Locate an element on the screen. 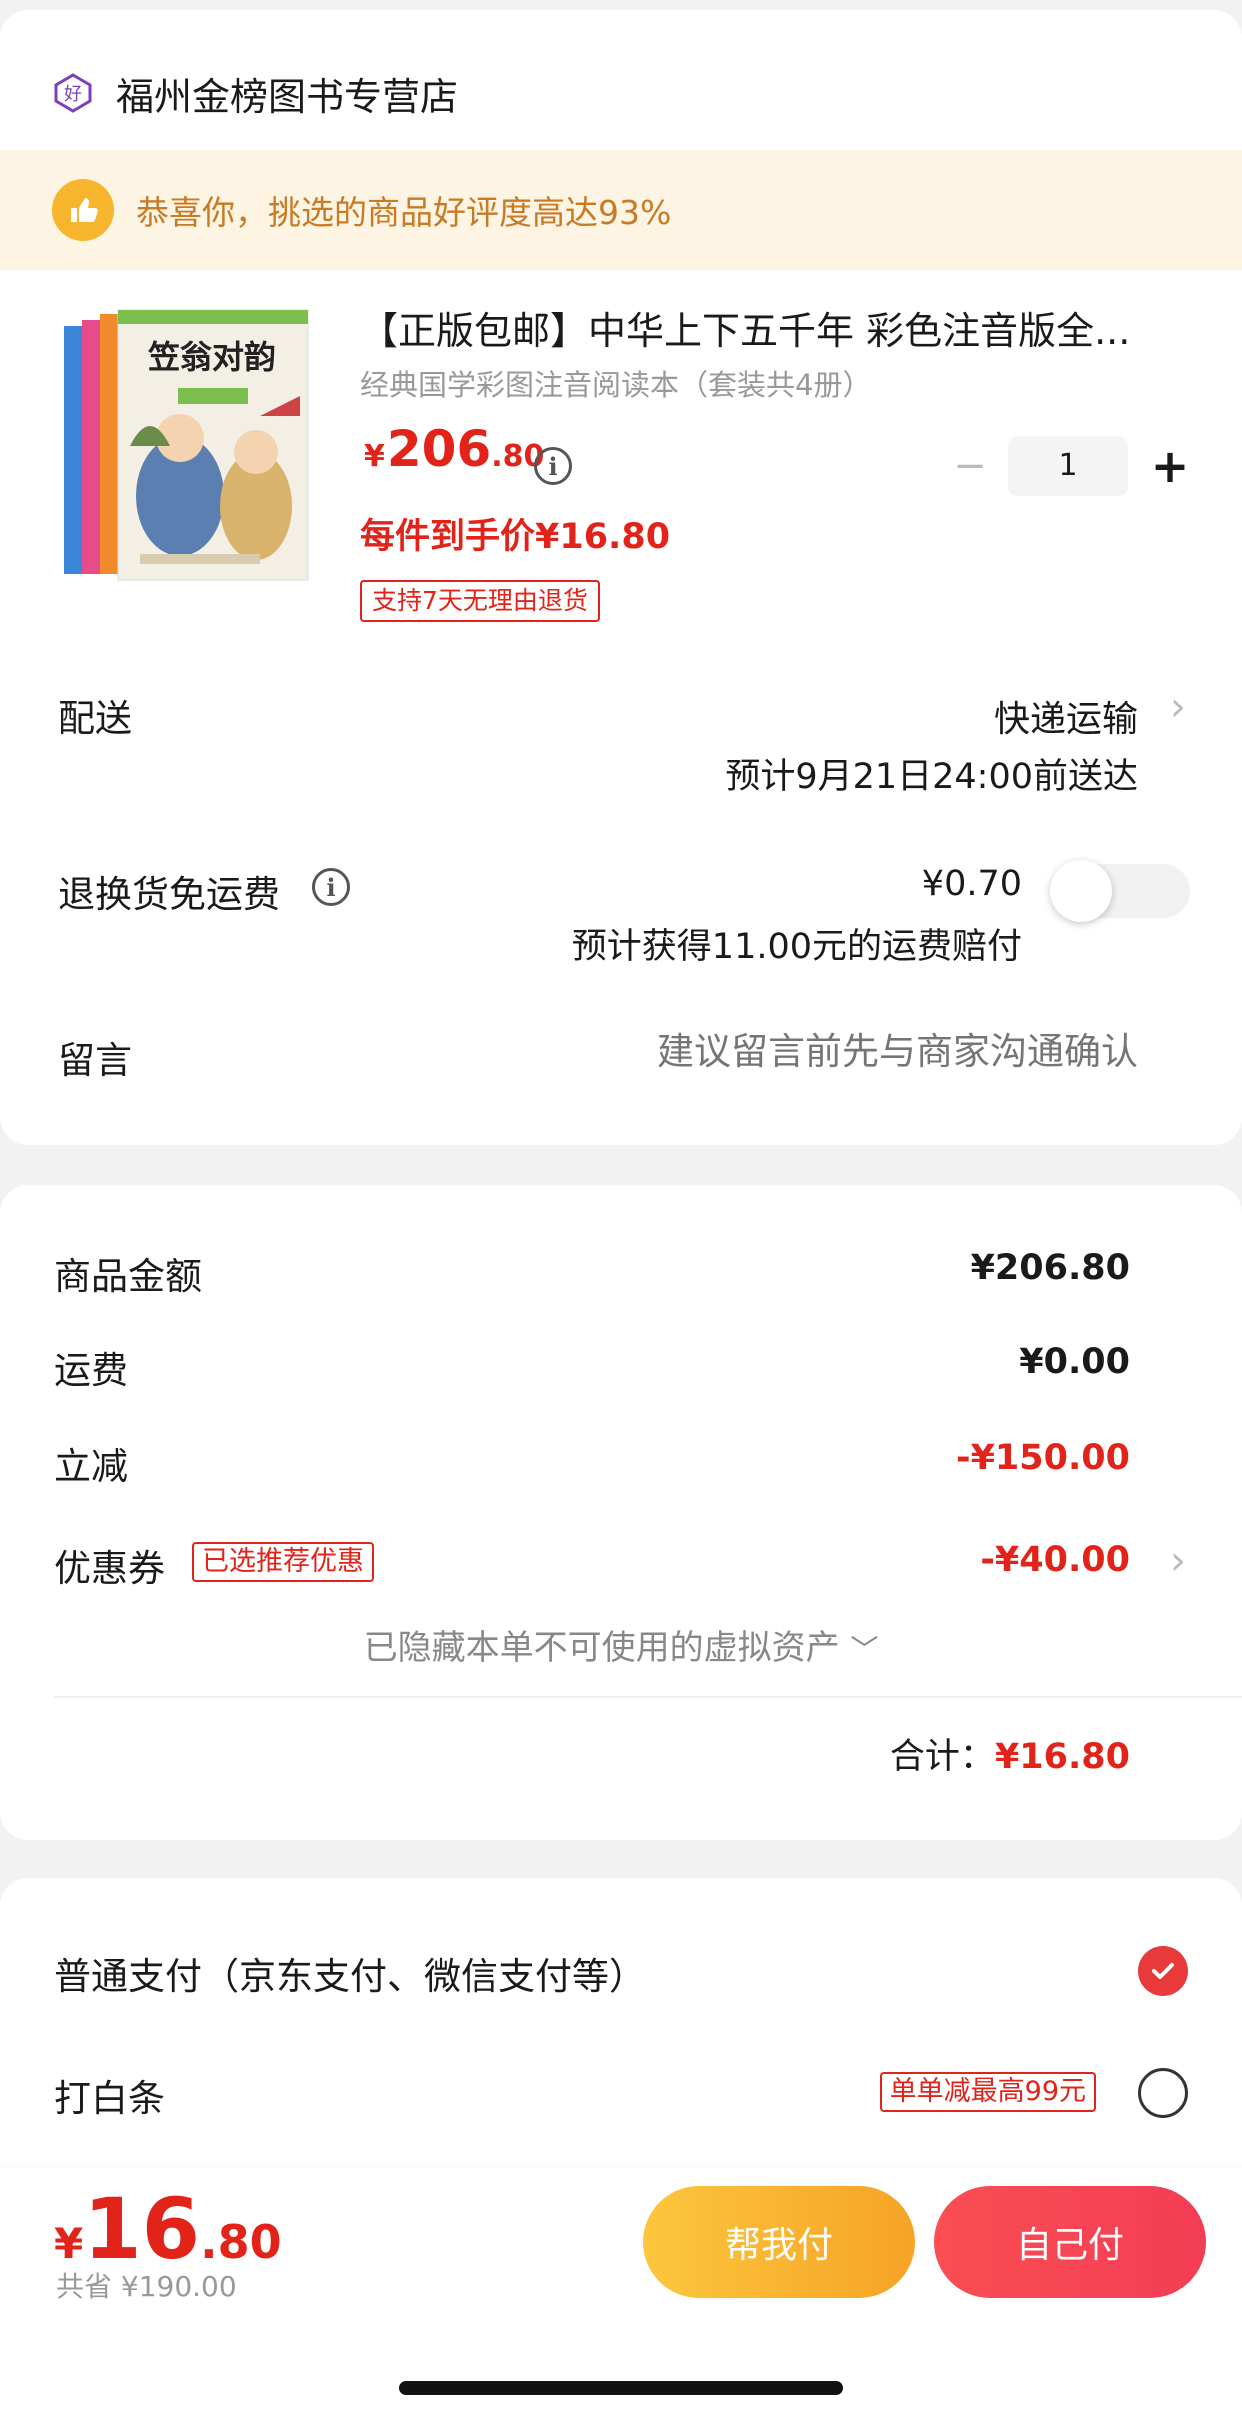  hao-badge-icon: 好 is located at coordinates (73, 93).